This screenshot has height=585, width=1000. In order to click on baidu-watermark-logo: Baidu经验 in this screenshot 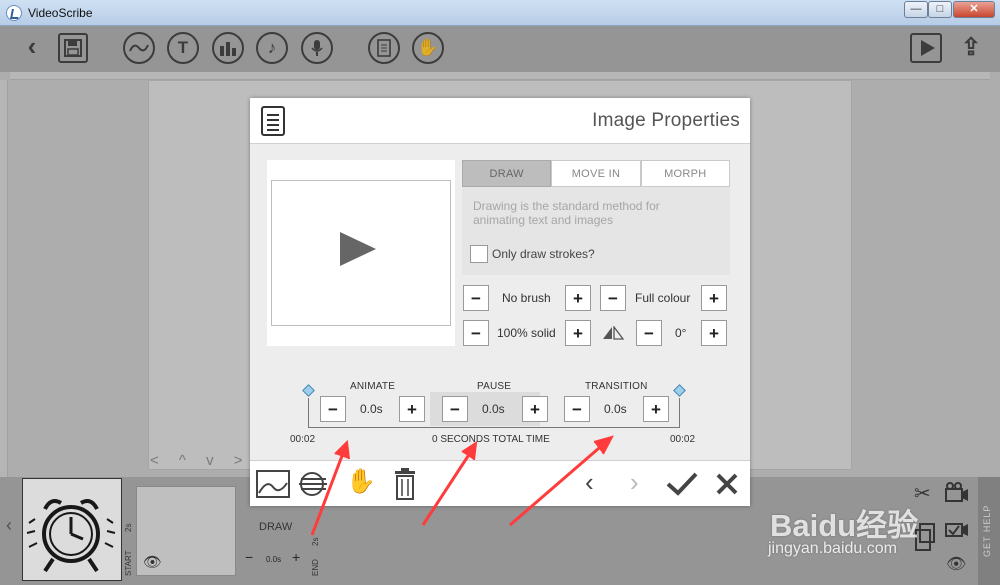, I will do `click(844, 525)`.